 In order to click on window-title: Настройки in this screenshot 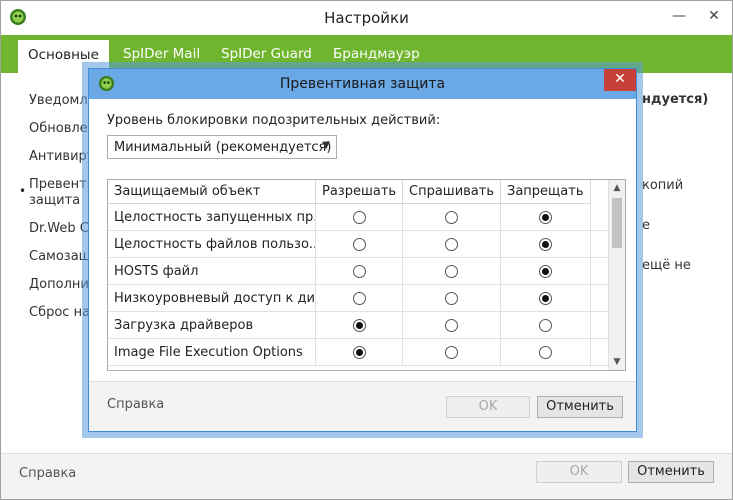, I will do `click(366, 18)`.